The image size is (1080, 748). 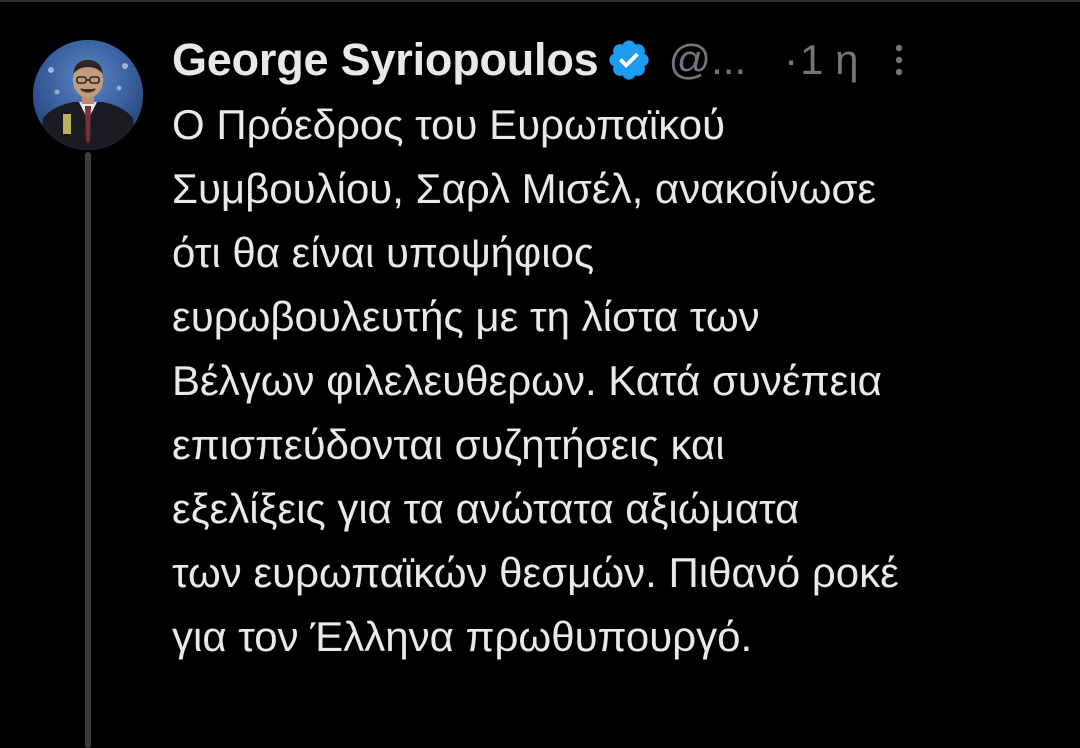 What do you see at coordinates (385, 60) in the screenshot?
I see `author-display-name: George Syriopoulos` at bounding box center [385, 60].